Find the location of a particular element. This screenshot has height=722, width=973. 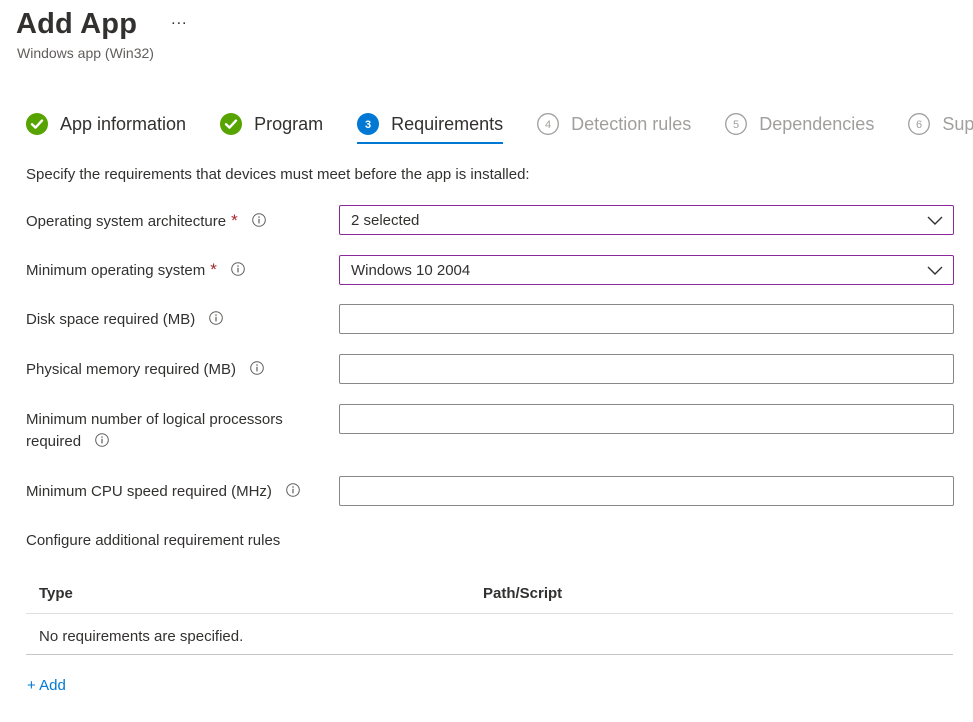

field-label-text: Disk space required (MB) is located at coordinates (111, 319).